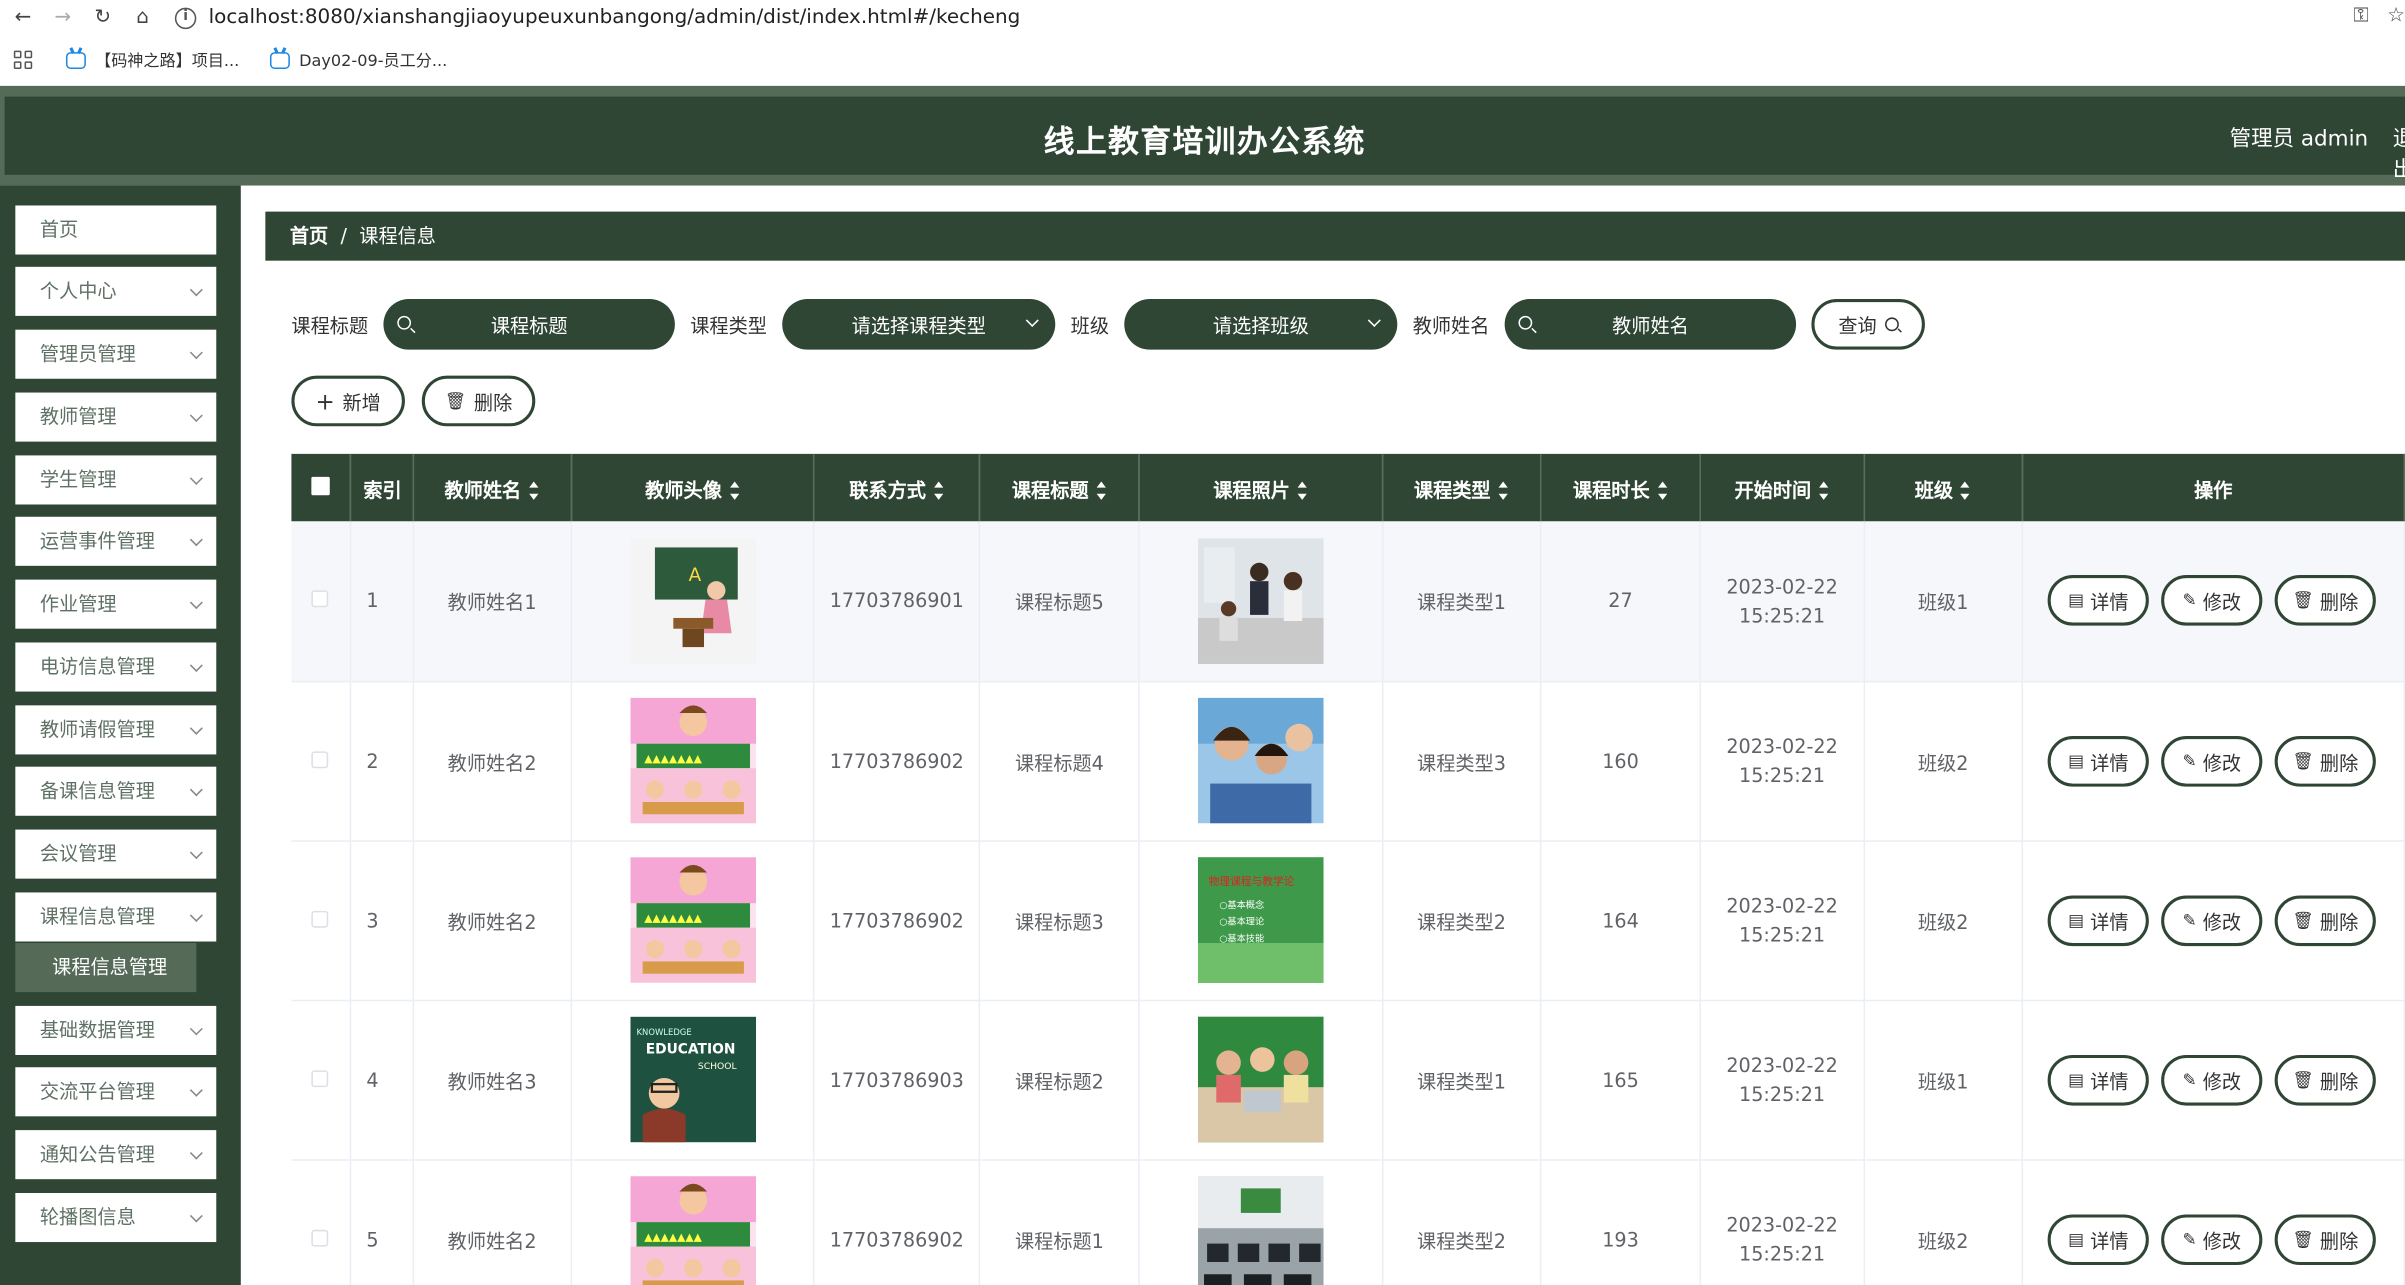  Describe the element at coordinates (116, 730) in the screenshot. I see `sidebar-item: 教师请假管理` at that location.